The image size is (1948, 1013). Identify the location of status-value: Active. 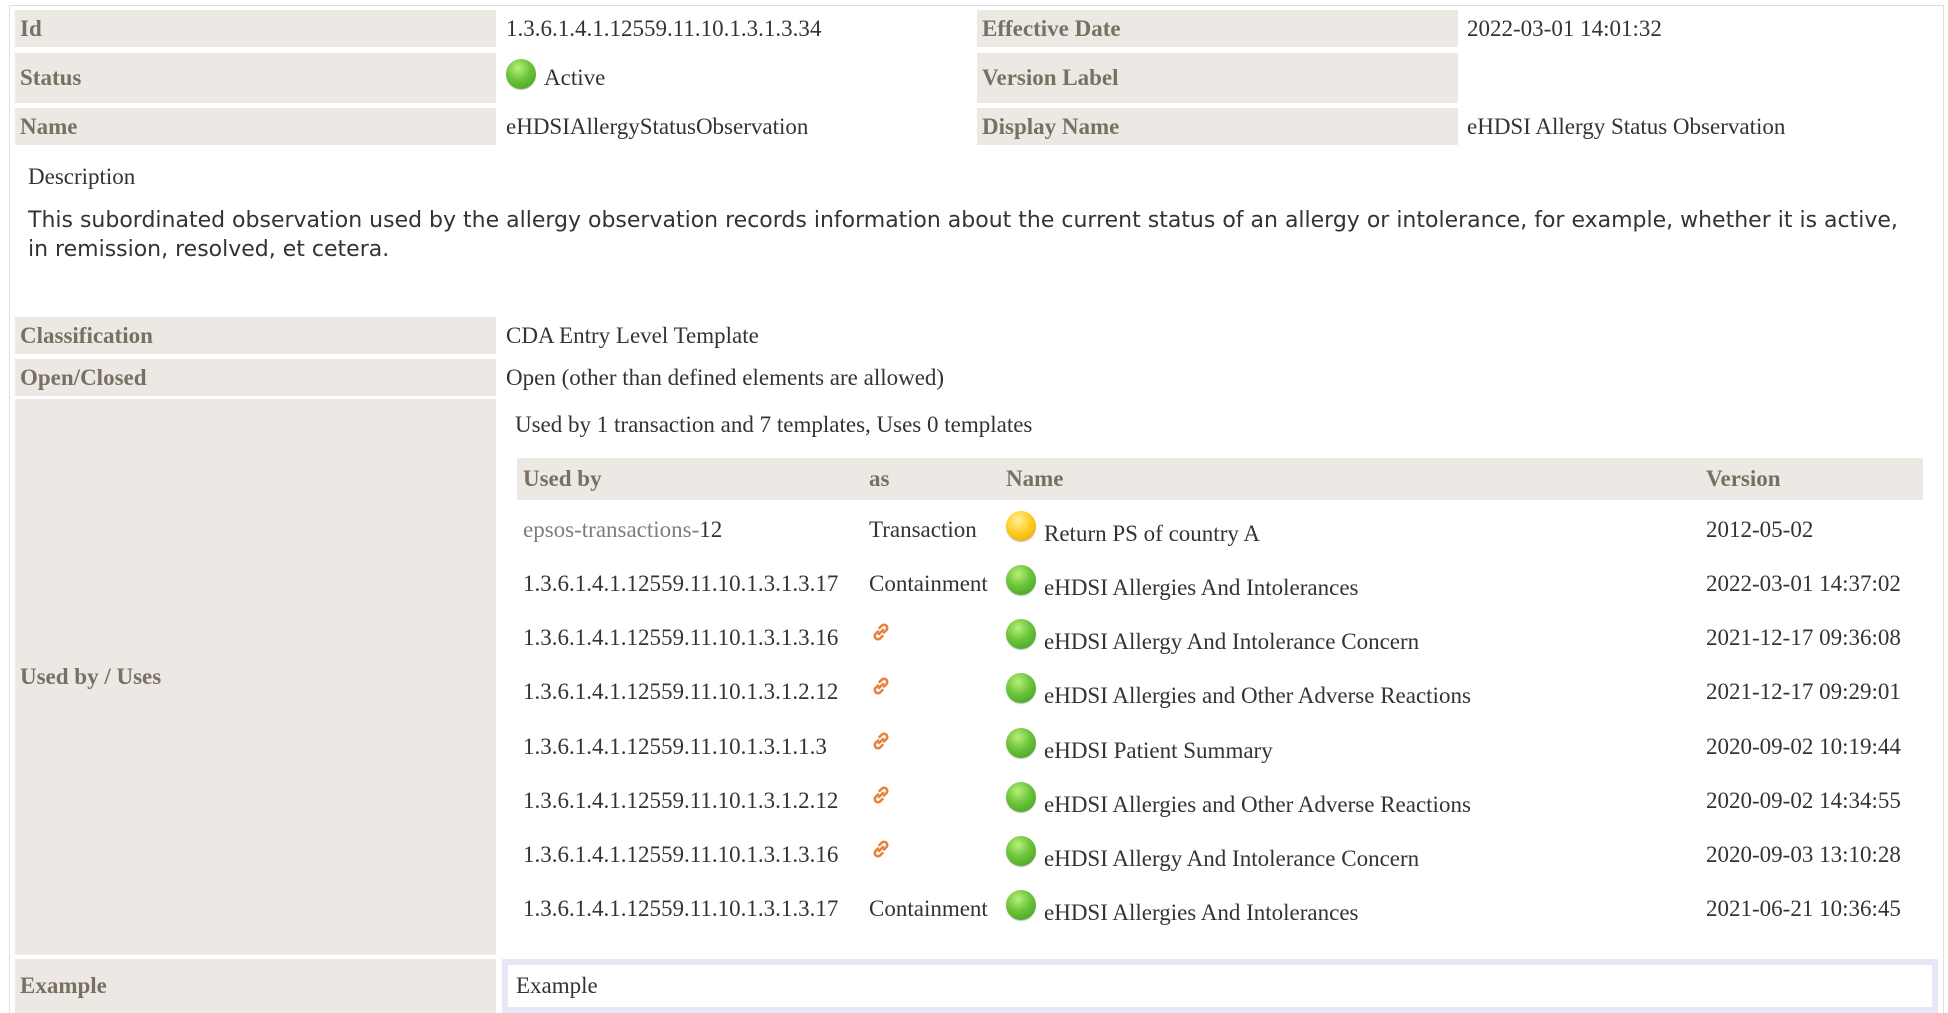
(555, 78).